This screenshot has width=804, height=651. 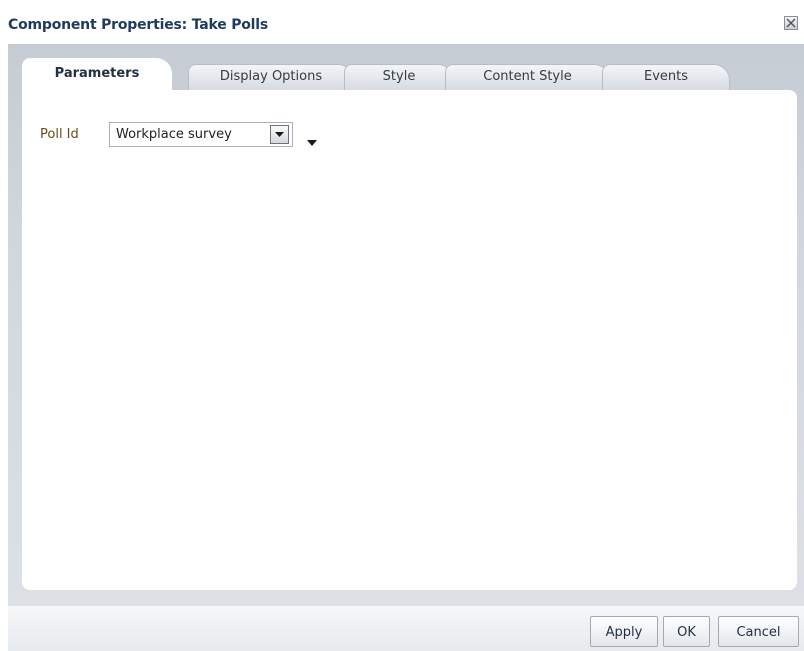 I want to click on tab-label: Events, so click(x=665, y=76).